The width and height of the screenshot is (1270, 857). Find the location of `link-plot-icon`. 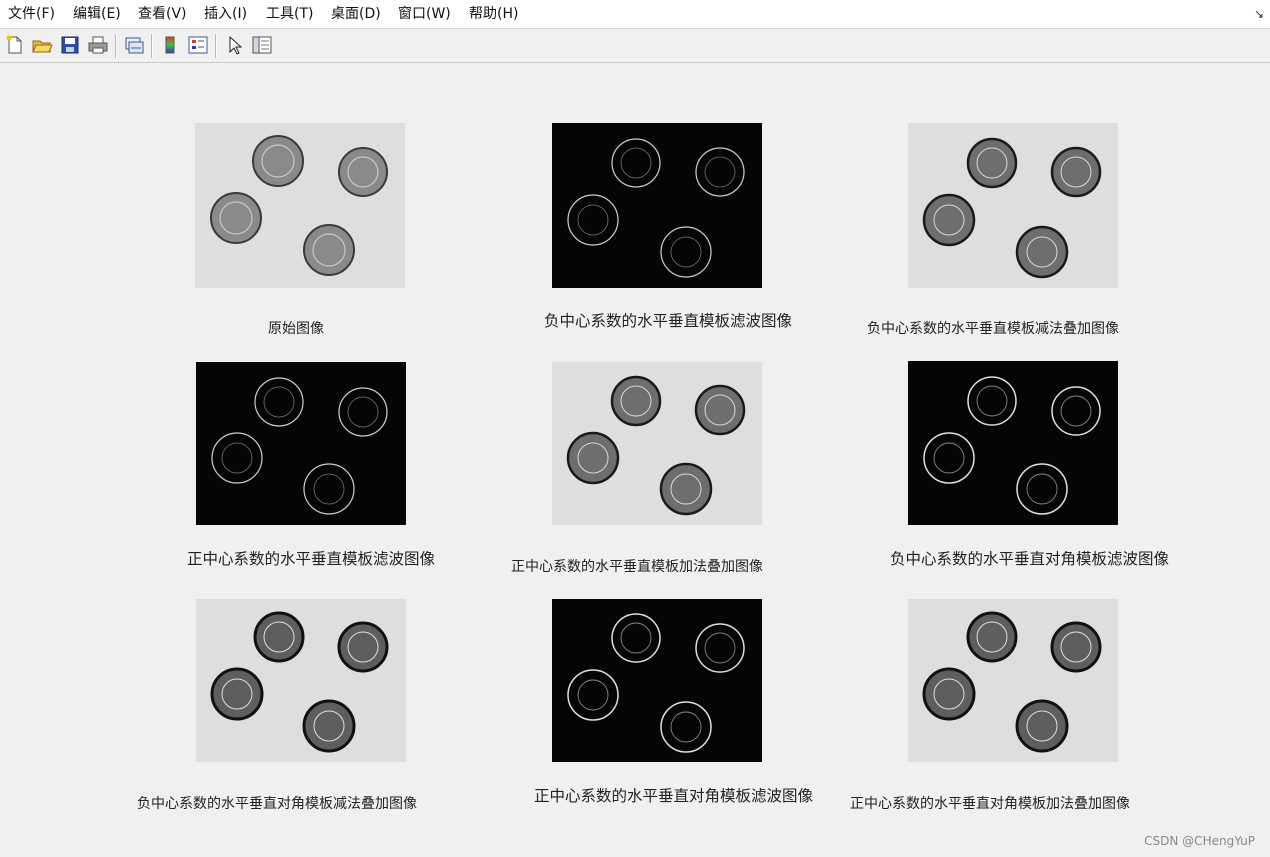

link-plot-icon is located at coordinates (134, 45).